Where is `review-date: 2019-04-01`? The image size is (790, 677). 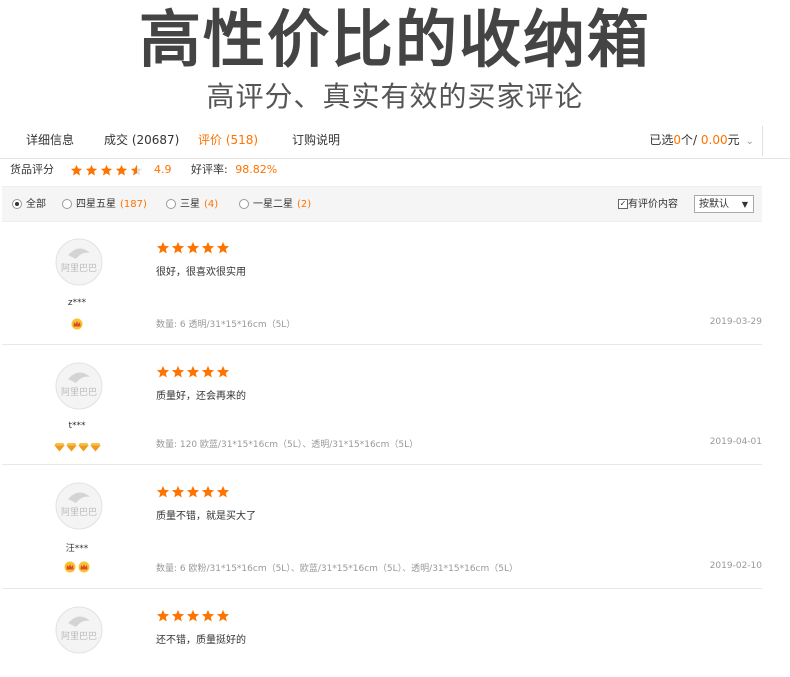 review-date: 2019-04-01 is located at coordinates (735, 442).